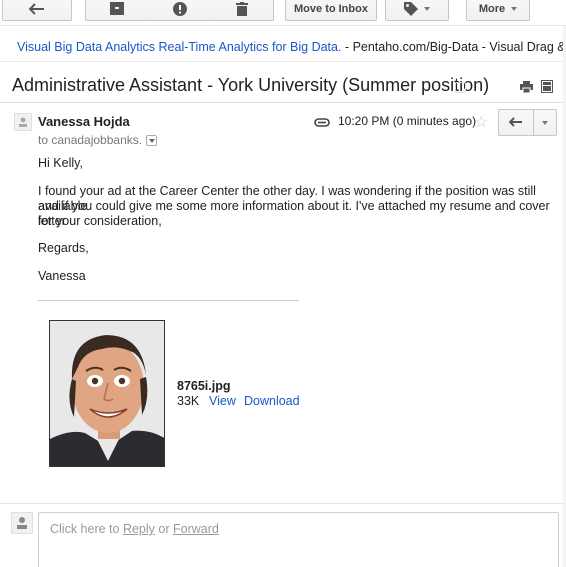  I want to click on print-icon, so click(526, 88).